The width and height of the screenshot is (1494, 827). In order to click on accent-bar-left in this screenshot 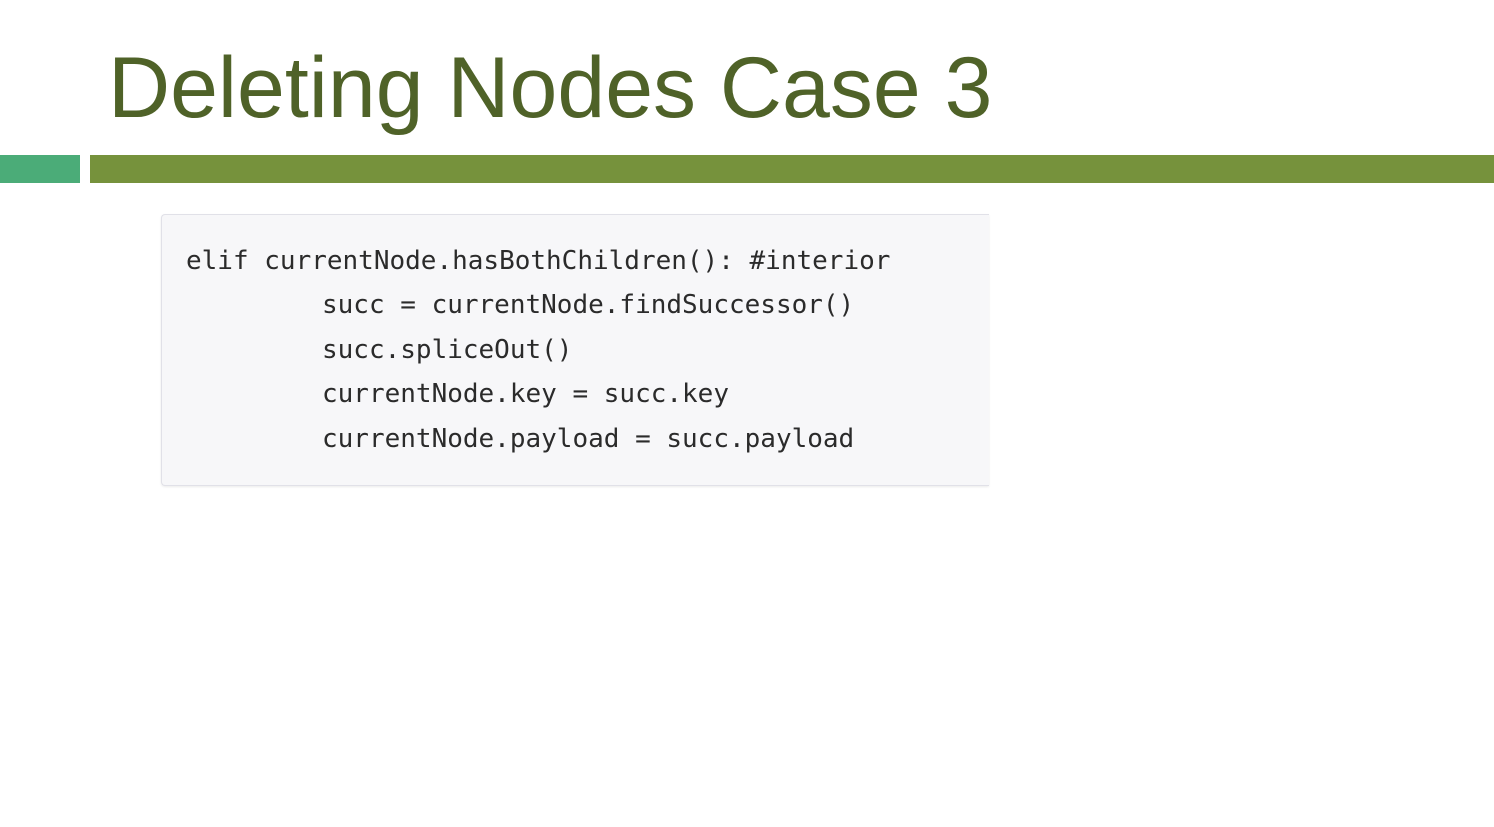, I will do `click(40, 169)`.